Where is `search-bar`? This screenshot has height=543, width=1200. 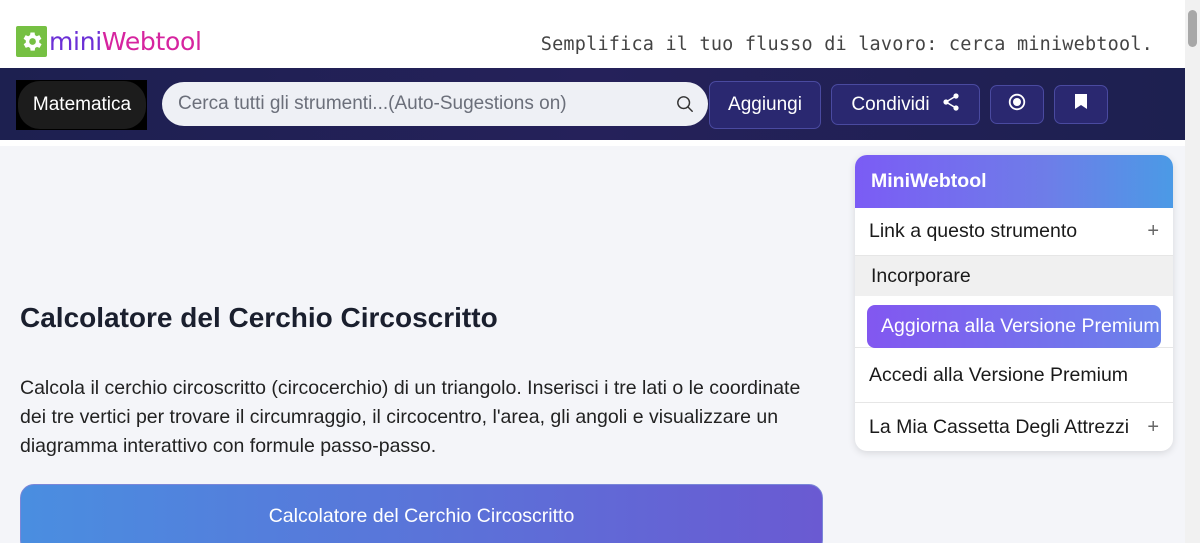
search-bar is located at coordinates (435, 104).